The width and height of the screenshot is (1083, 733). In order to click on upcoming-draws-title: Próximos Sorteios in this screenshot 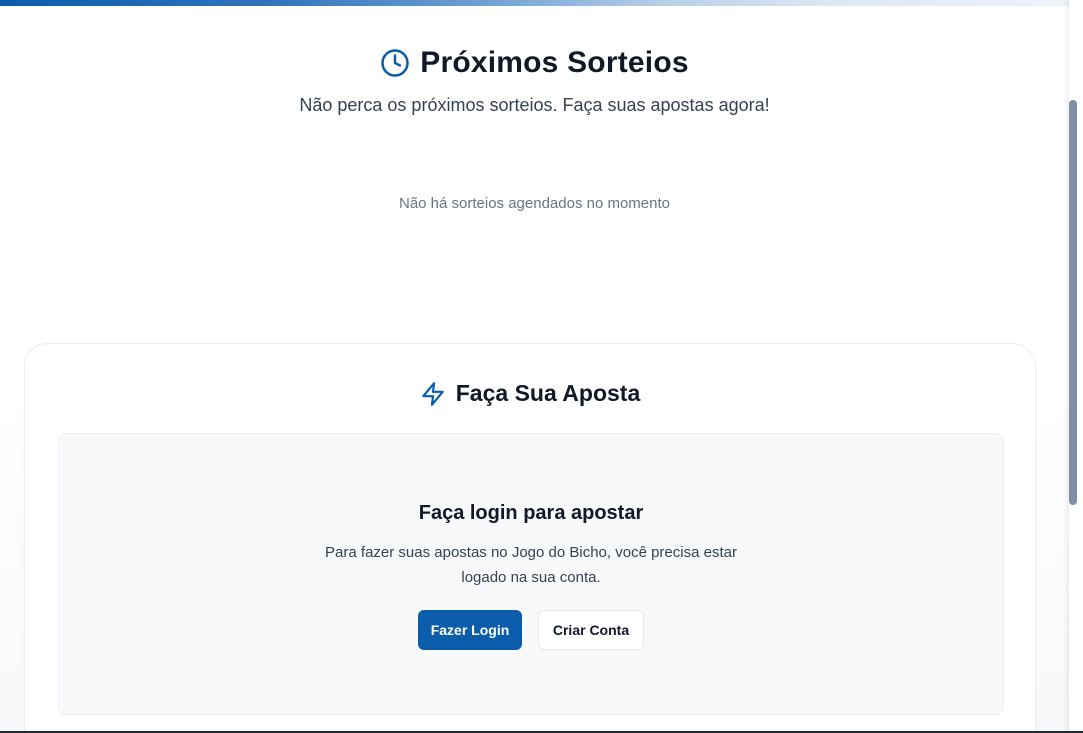, I will do `click(554, 62)`.